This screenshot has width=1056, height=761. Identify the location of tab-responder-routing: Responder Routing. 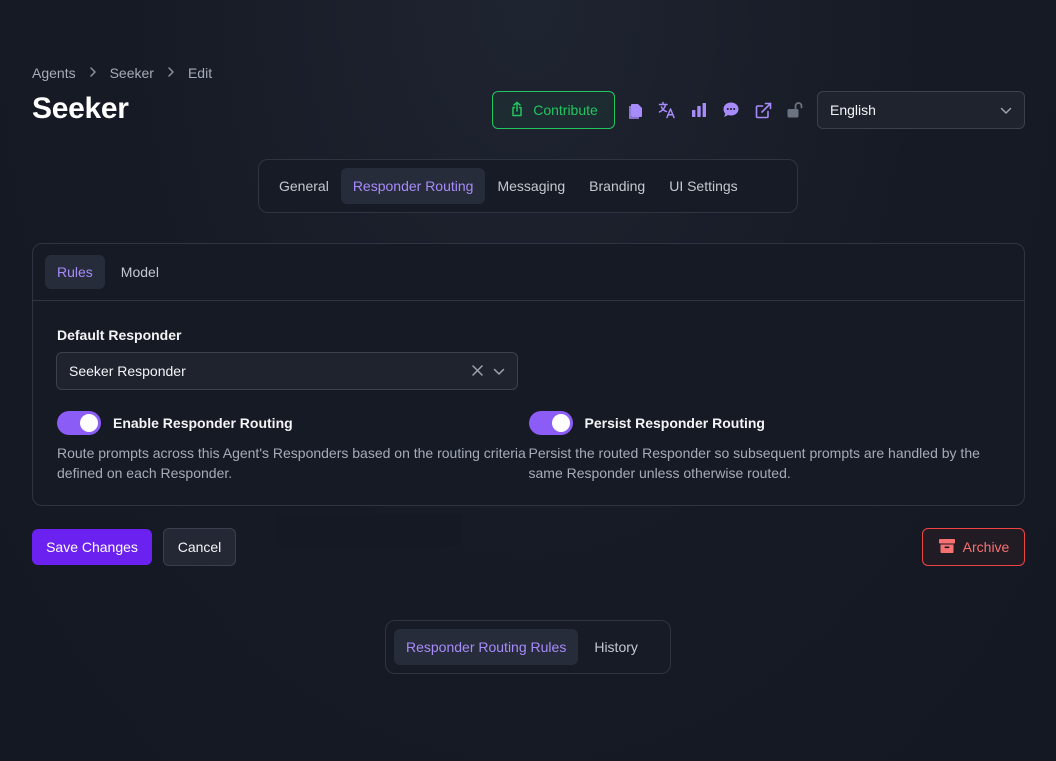
(413, 186).